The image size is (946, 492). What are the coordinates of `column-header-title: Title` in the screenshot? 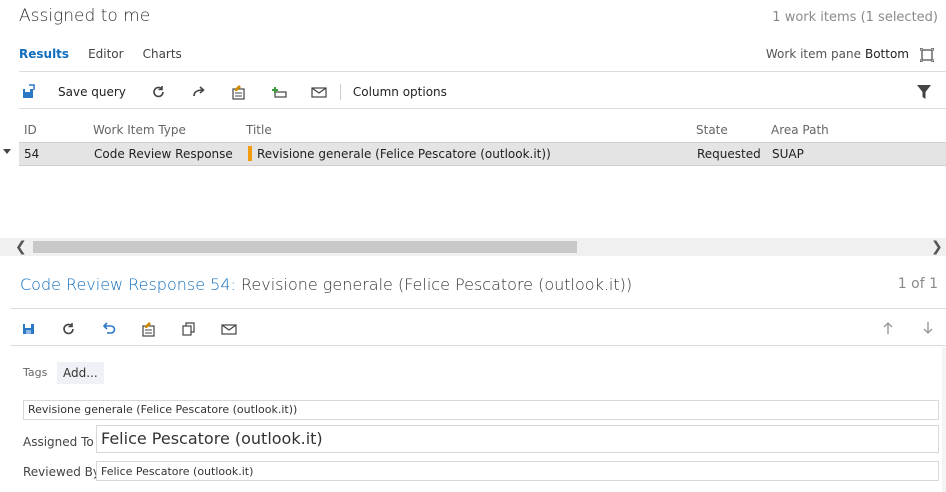 It's located at (259, 130).